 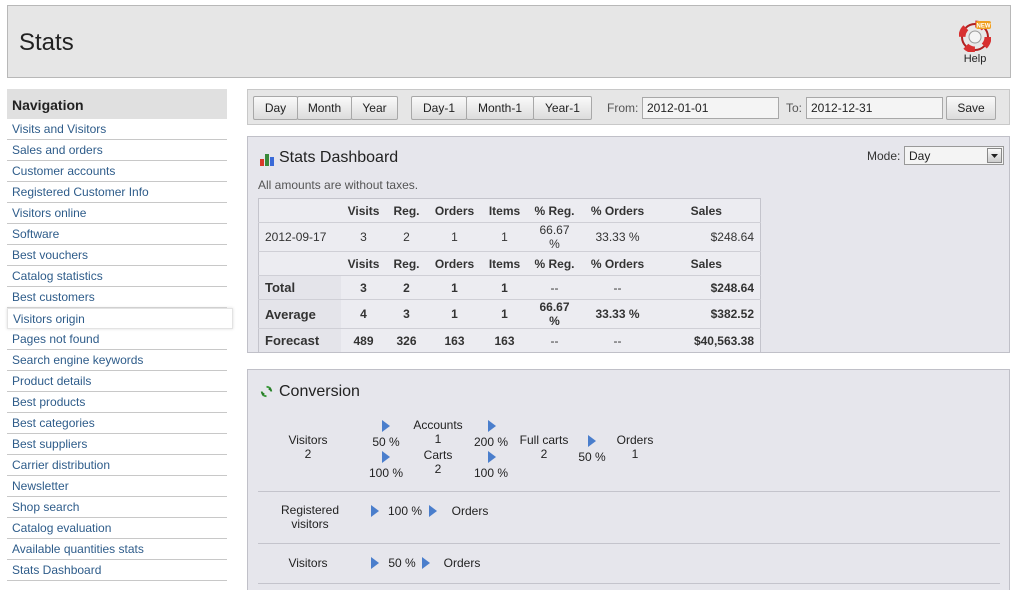 What do you see at coordinates (117, 444) in the screenshot?
I see `sidebar-item-best-suppliers: Best suppliers` at bounding box center [117, 444].